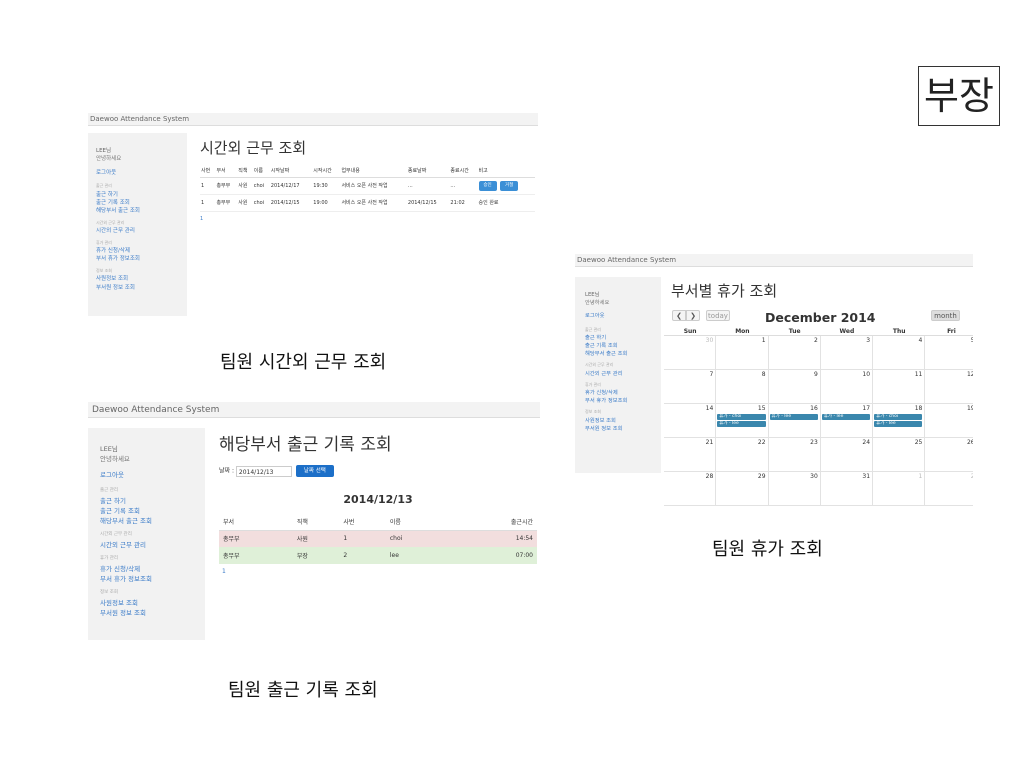  I want to click on table-cell: lee, so click(394, 555).